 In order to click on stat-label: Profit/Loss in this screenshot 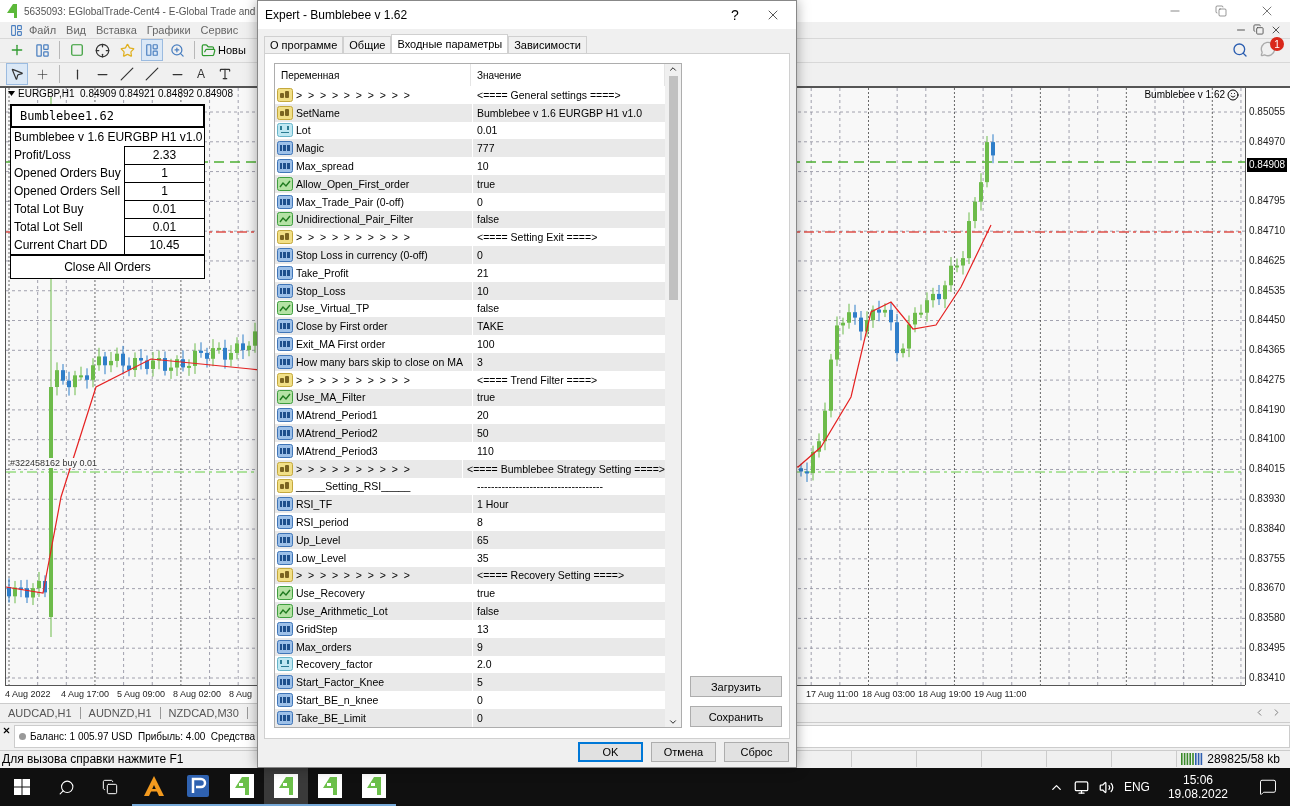, I will do `click(42, 155)`.